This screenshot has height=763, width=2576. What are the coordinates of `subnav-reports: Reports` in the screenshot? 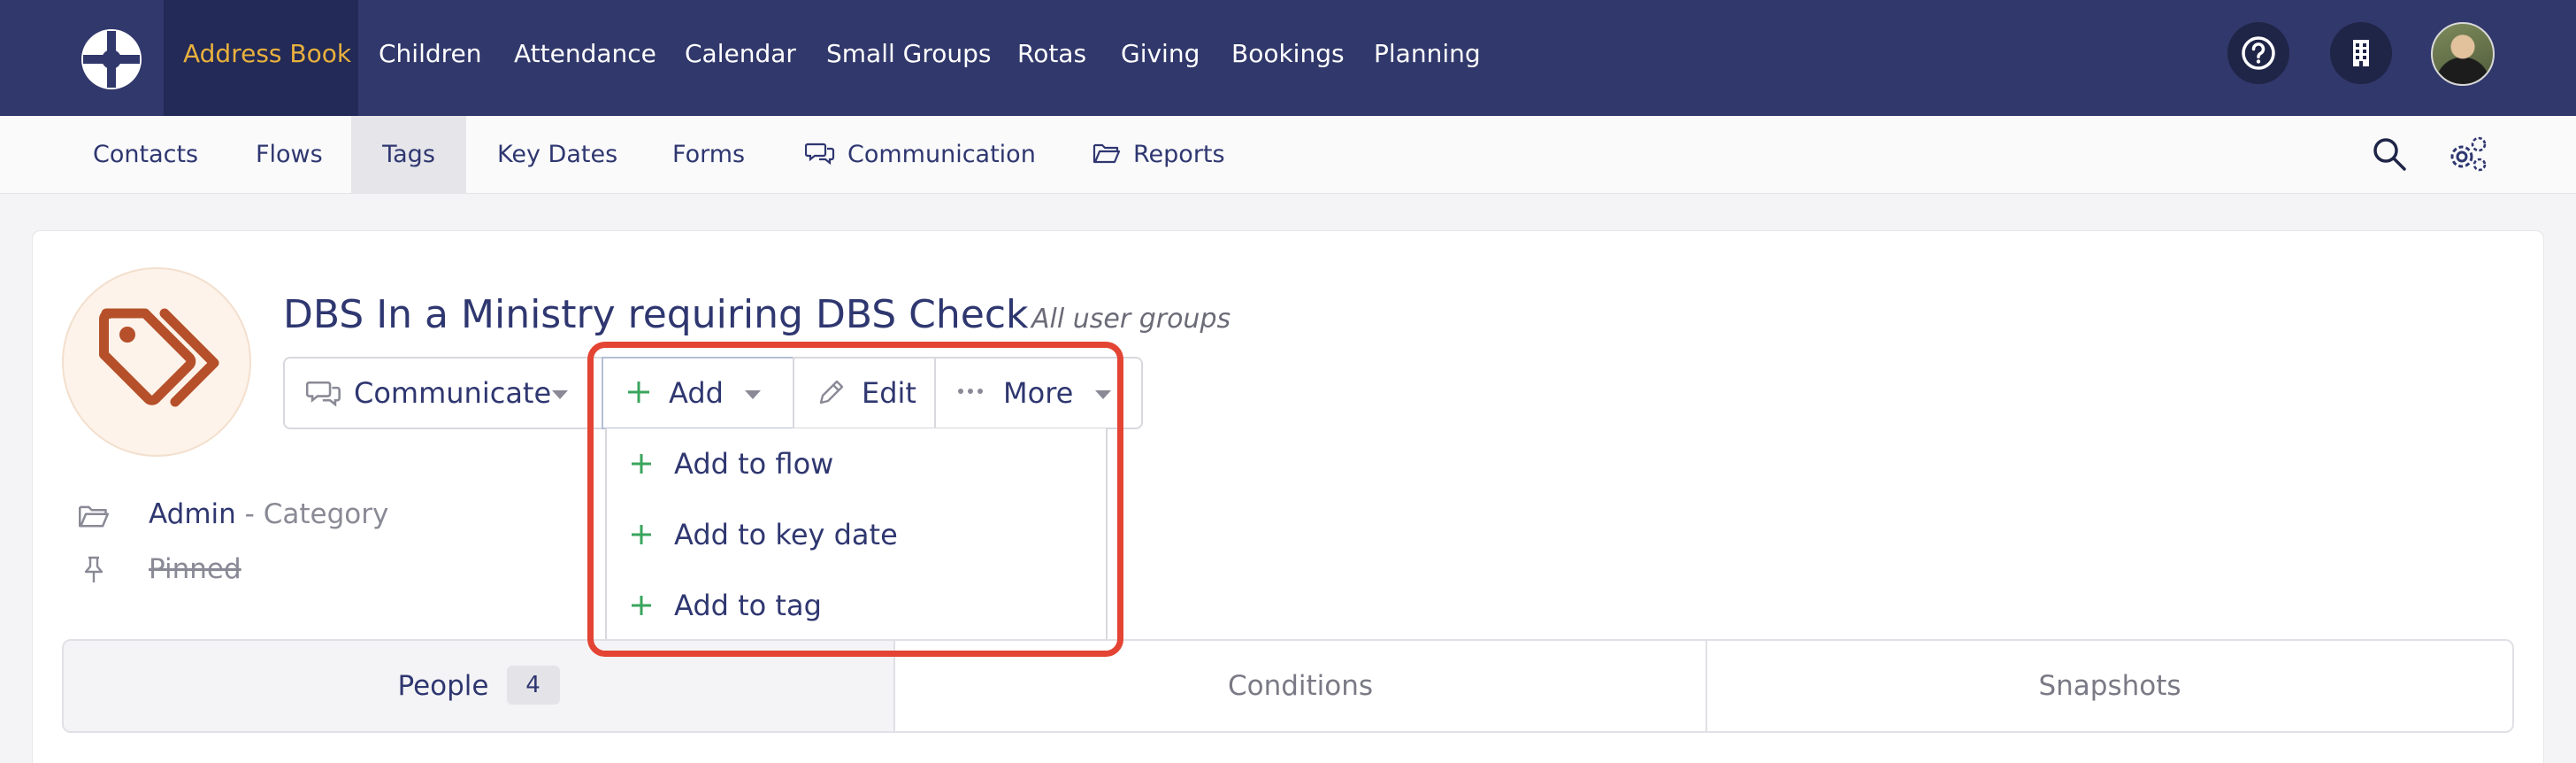 It's located at (1158, 155).